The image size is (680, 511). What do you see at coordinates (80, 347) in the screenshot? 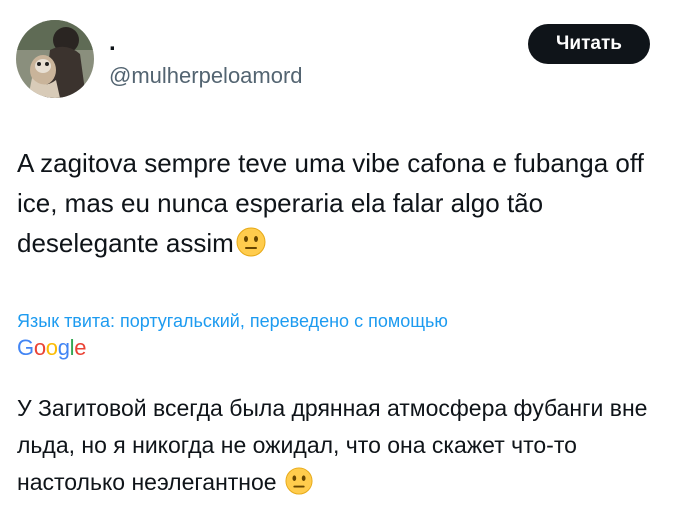
I see `google-letter: e` at bounding box center [80, 347].